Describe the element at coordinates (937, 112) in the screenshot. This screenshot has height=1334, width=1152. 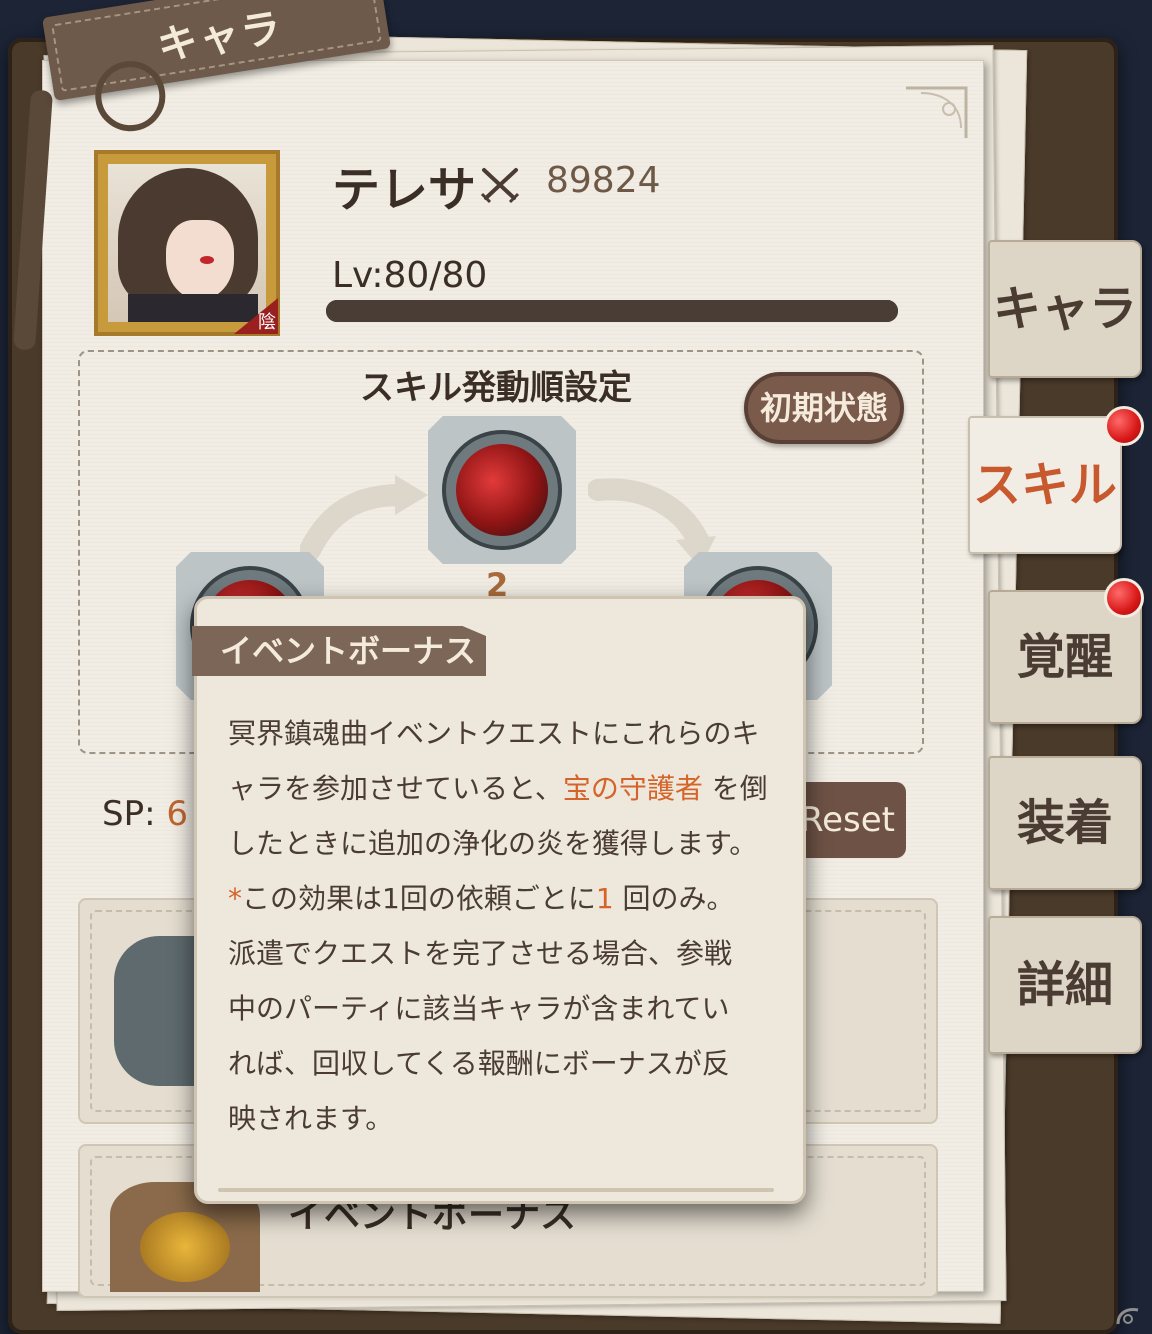
I see `corner-ornament-icon` at that location.